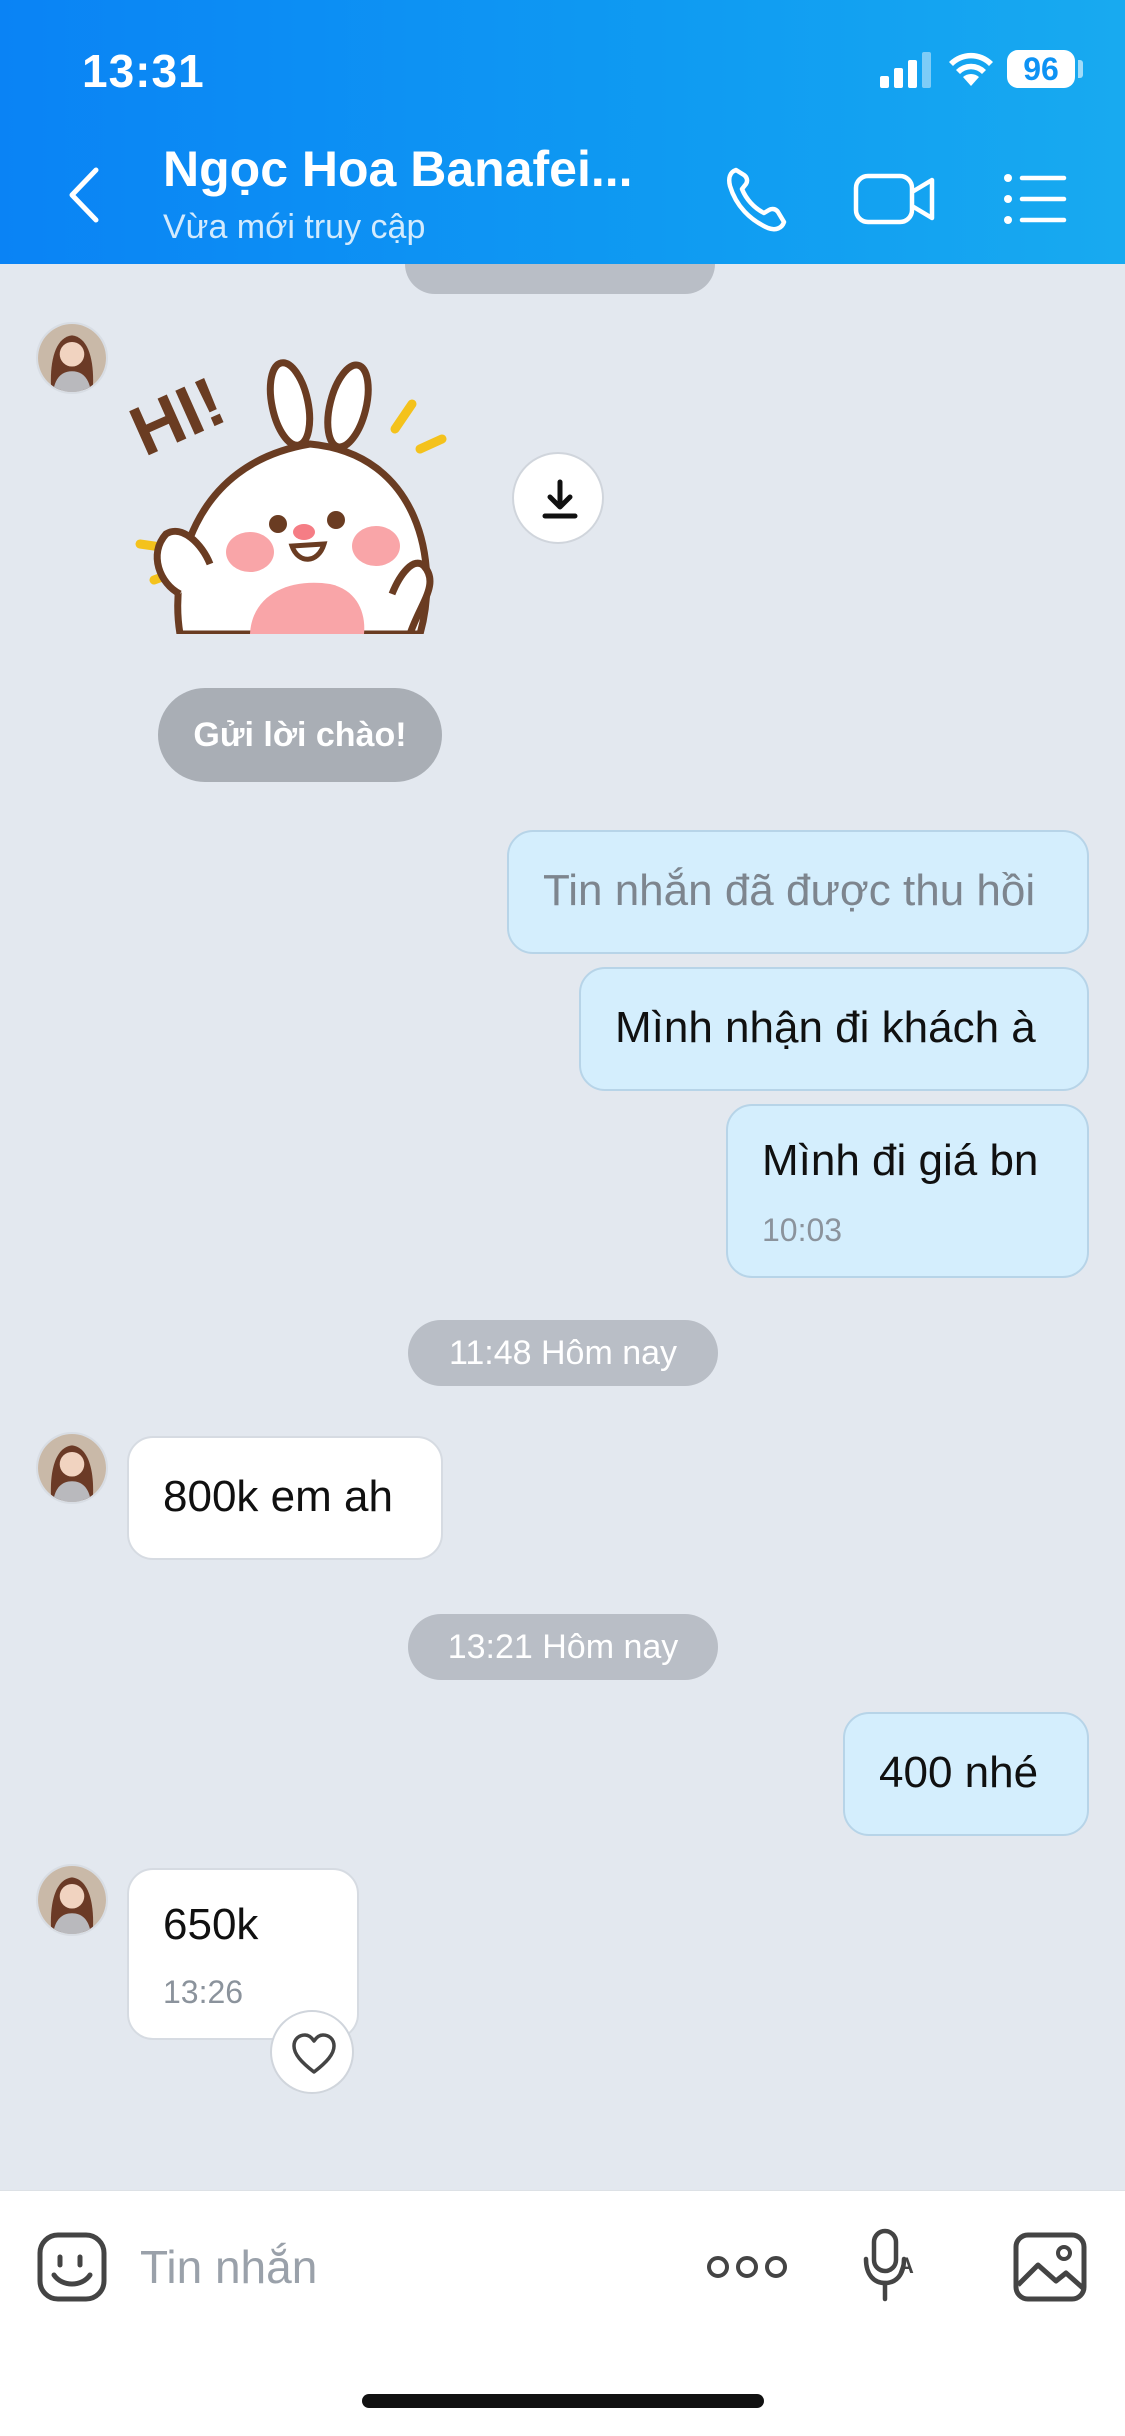 This screenshot has height=2436, width=1125. Describe the element at coordinates (560, 279) in the screenshot. I see `time-separator-partial` at that location.